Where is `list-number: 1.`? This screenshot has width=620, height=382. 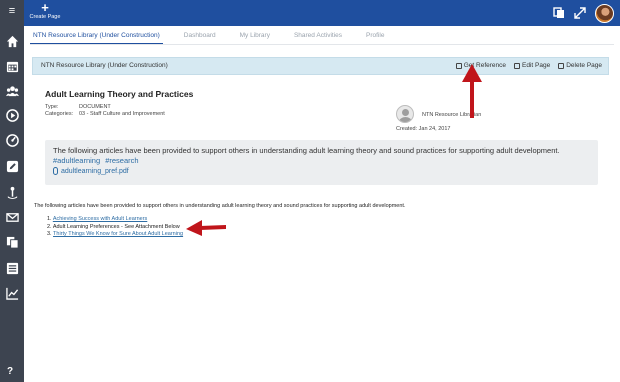
list-number: 1. is located at coordinates (49, 219).